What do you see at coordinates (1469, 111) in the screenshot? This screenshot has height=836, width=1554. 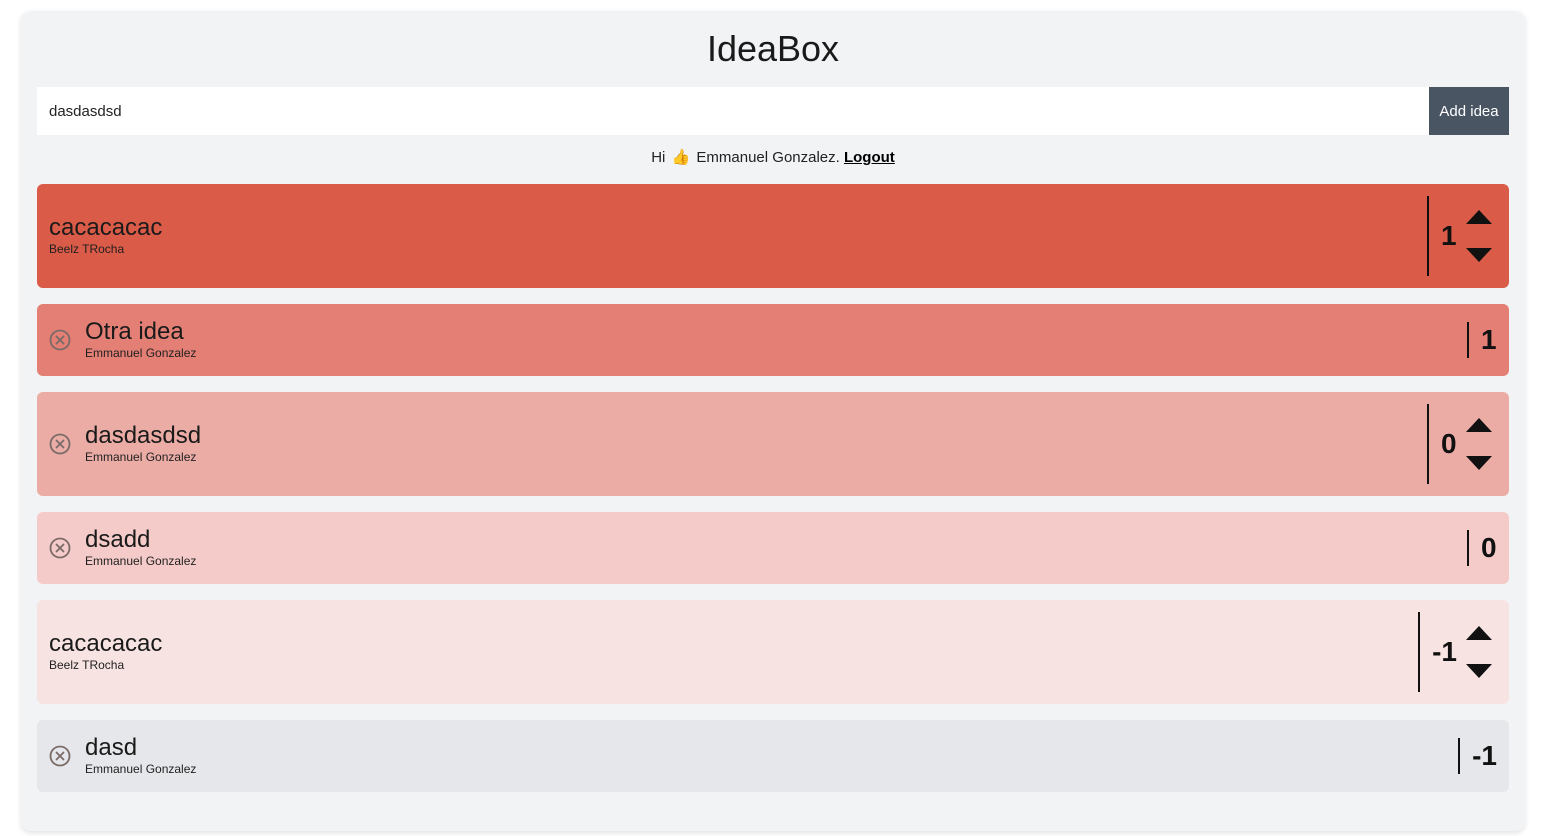 I see `add-idea-button: Add idea` at bounding box center [1469, 111].